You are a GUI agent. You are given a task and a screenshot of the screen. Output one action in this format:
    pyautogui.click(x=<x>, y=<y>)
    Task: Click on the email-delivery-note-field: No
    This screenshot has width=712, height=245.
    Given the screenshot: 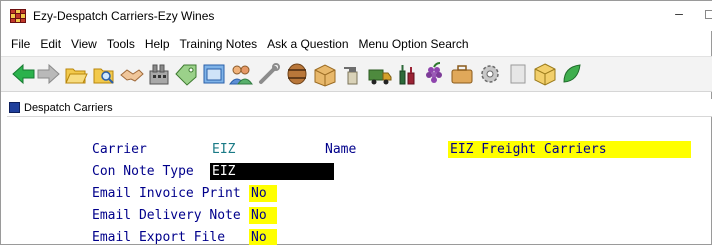 What is the action you would take?
    pyautogui.click(x=263, y=215)
    